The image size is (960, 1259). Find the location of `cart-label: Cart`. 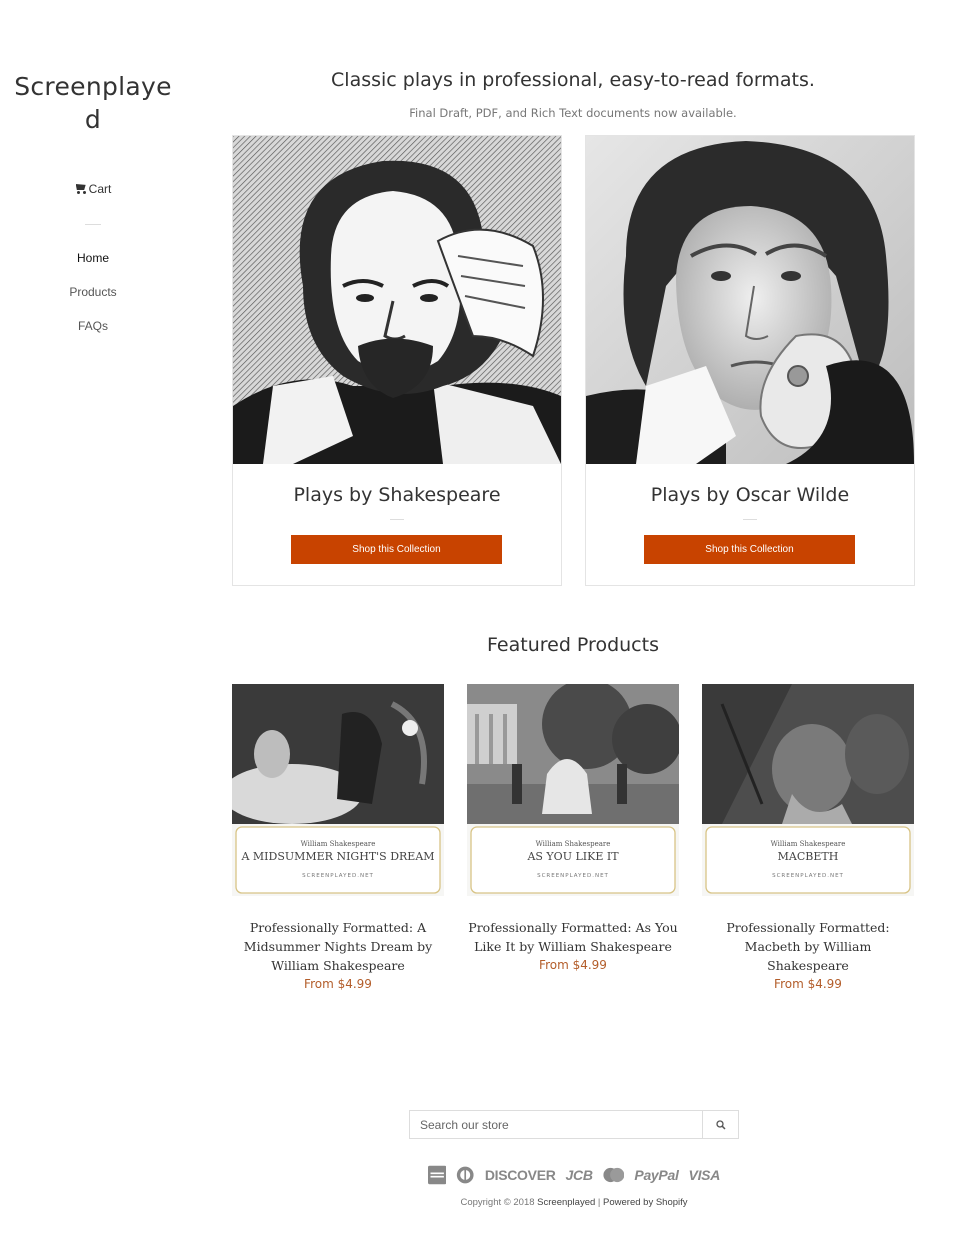

cart-label: Cart is located at coordinates (100, 189).